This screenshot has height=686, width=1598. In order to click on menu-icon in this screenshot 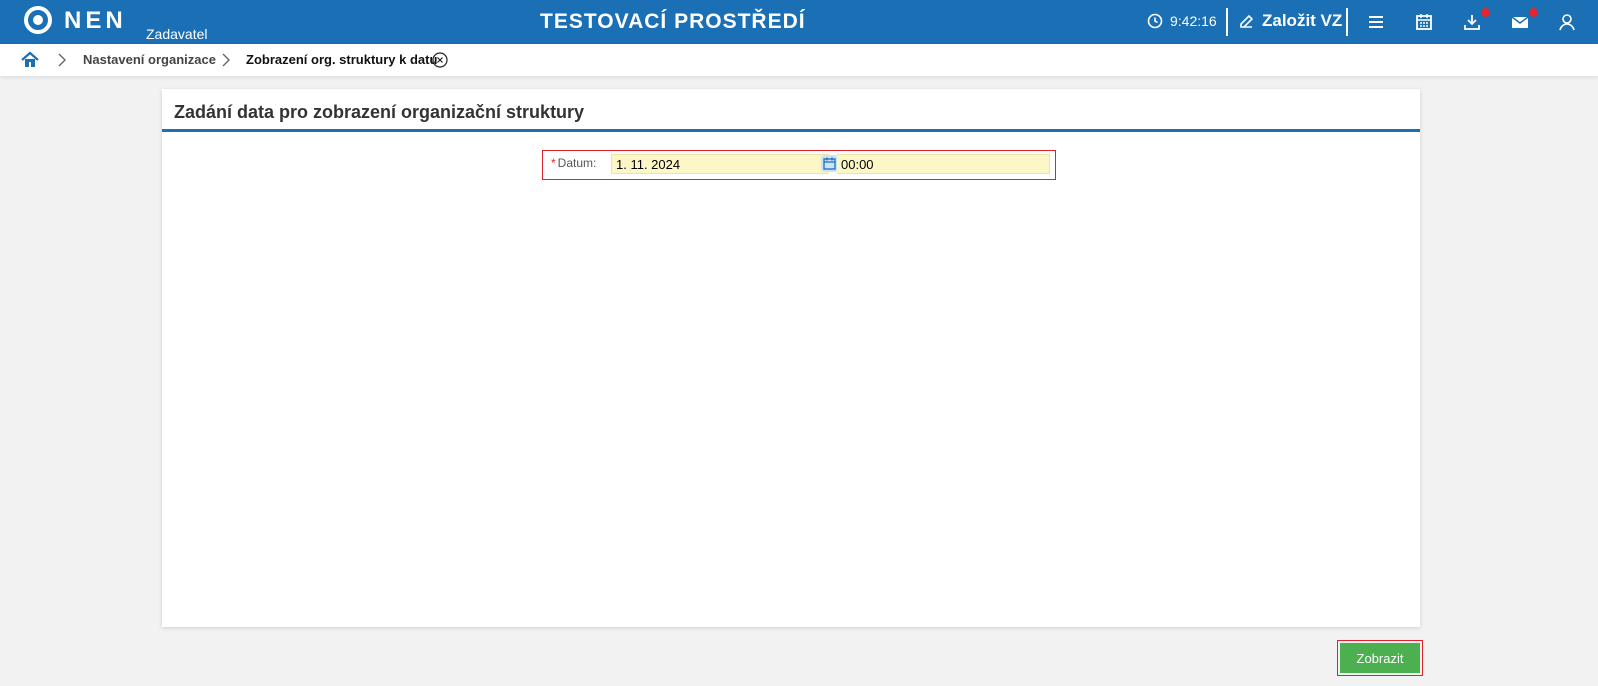, I will do `click(1377, 23)`.